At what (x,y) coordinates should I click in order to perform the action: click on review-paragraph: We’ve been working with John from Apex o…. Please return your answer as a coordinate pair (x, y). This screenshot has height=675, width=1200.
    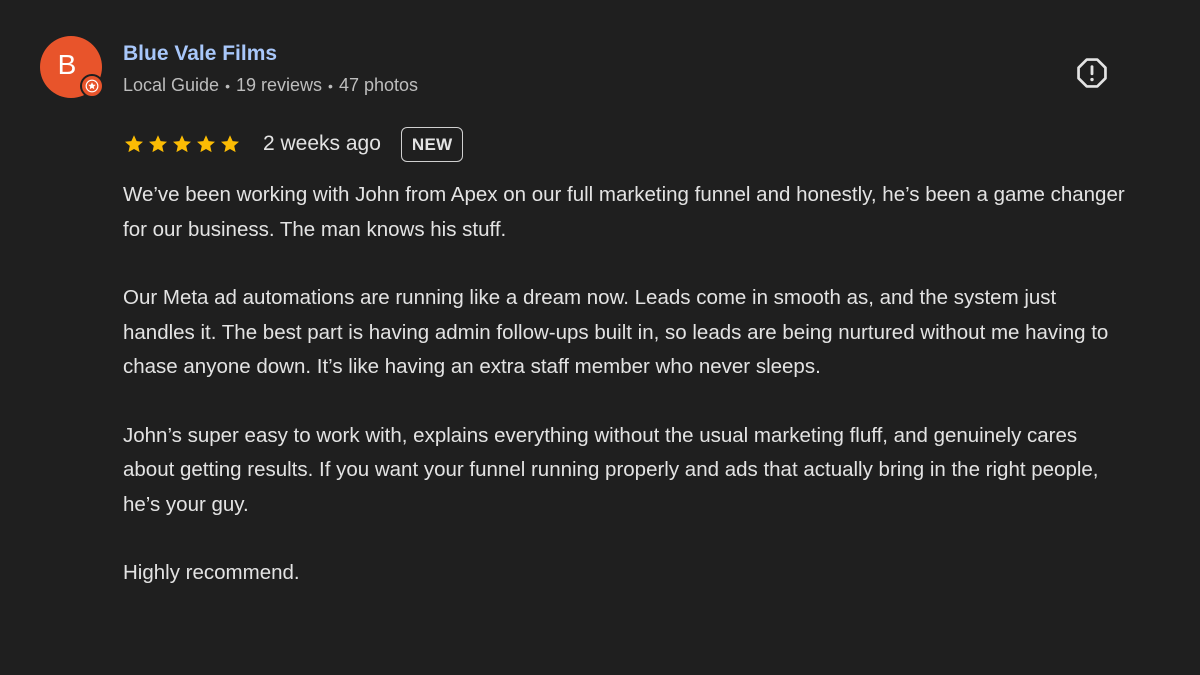
    Looking at the image, I should click on (624, 212).